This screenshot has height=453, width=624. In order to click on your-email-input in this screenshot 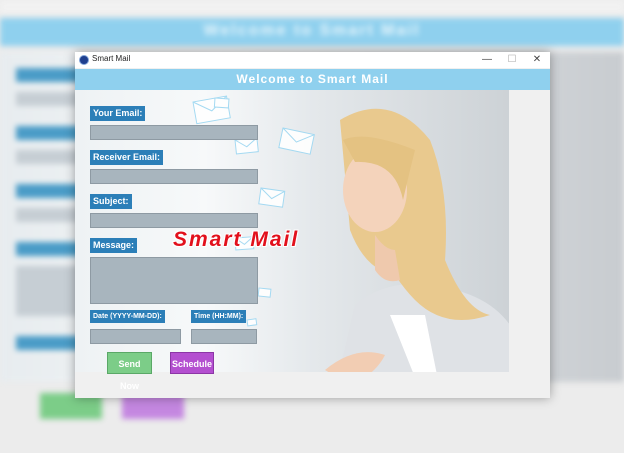, I will do `click(174, 132)`.